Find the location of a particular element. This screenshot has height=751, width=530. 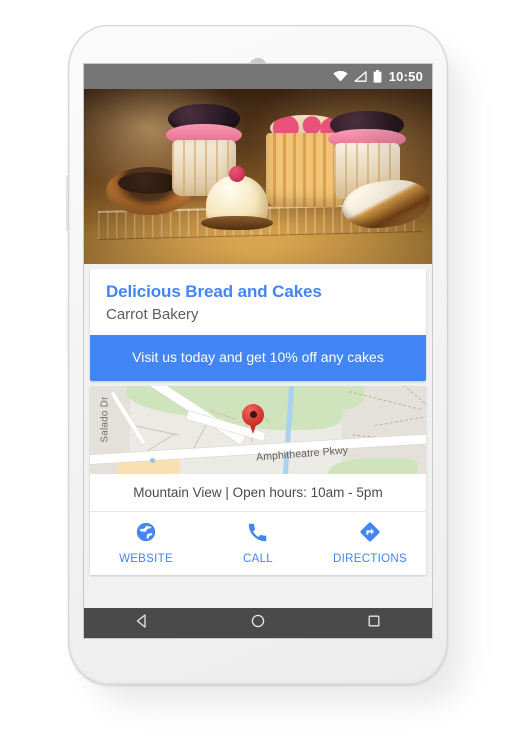

signal-icon is located at coordinates (360, 76).